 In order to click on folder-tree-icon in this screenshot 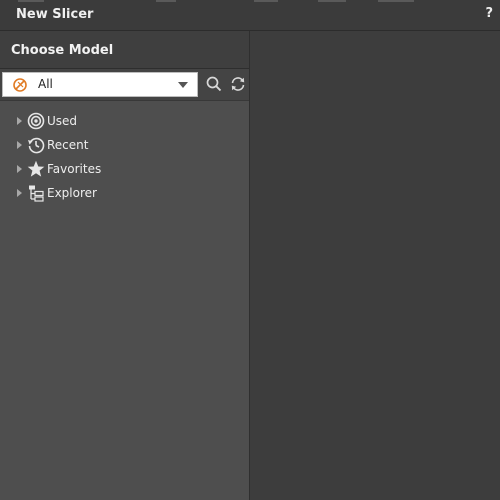, I will do `click(36, 193)`.